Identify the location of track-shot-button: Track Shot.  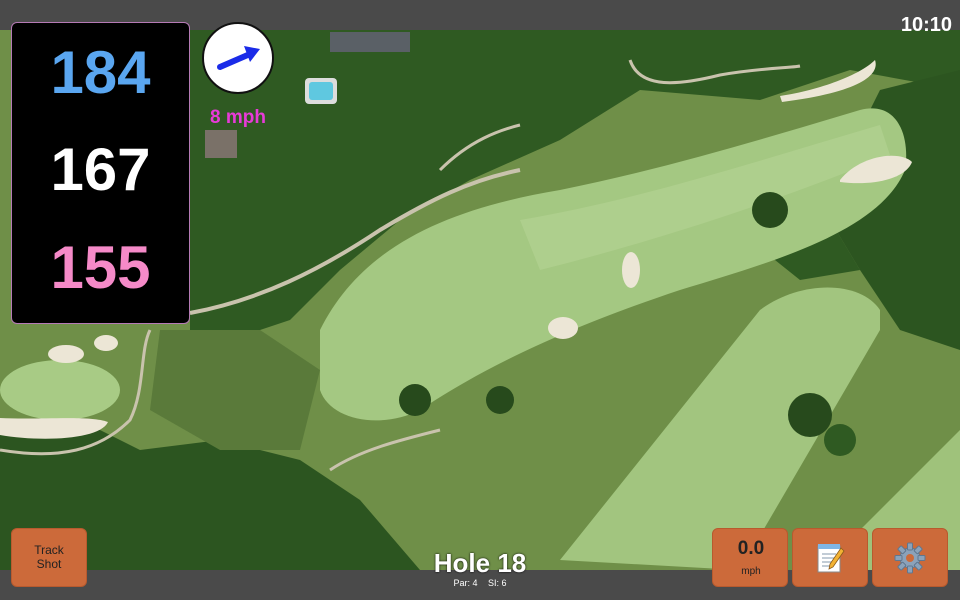
(49, 557).